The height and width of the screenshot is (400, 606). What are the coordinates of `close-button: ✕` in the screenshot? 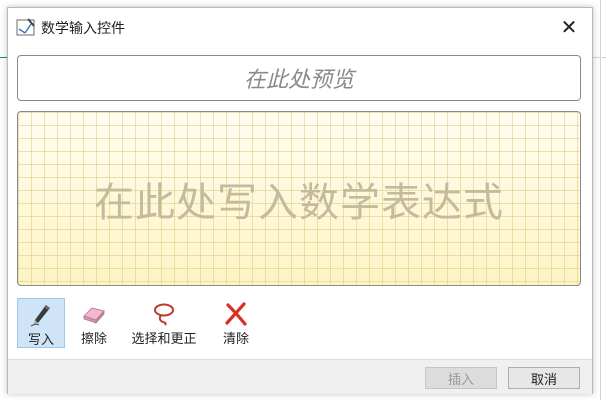 It's located at (569, 27).